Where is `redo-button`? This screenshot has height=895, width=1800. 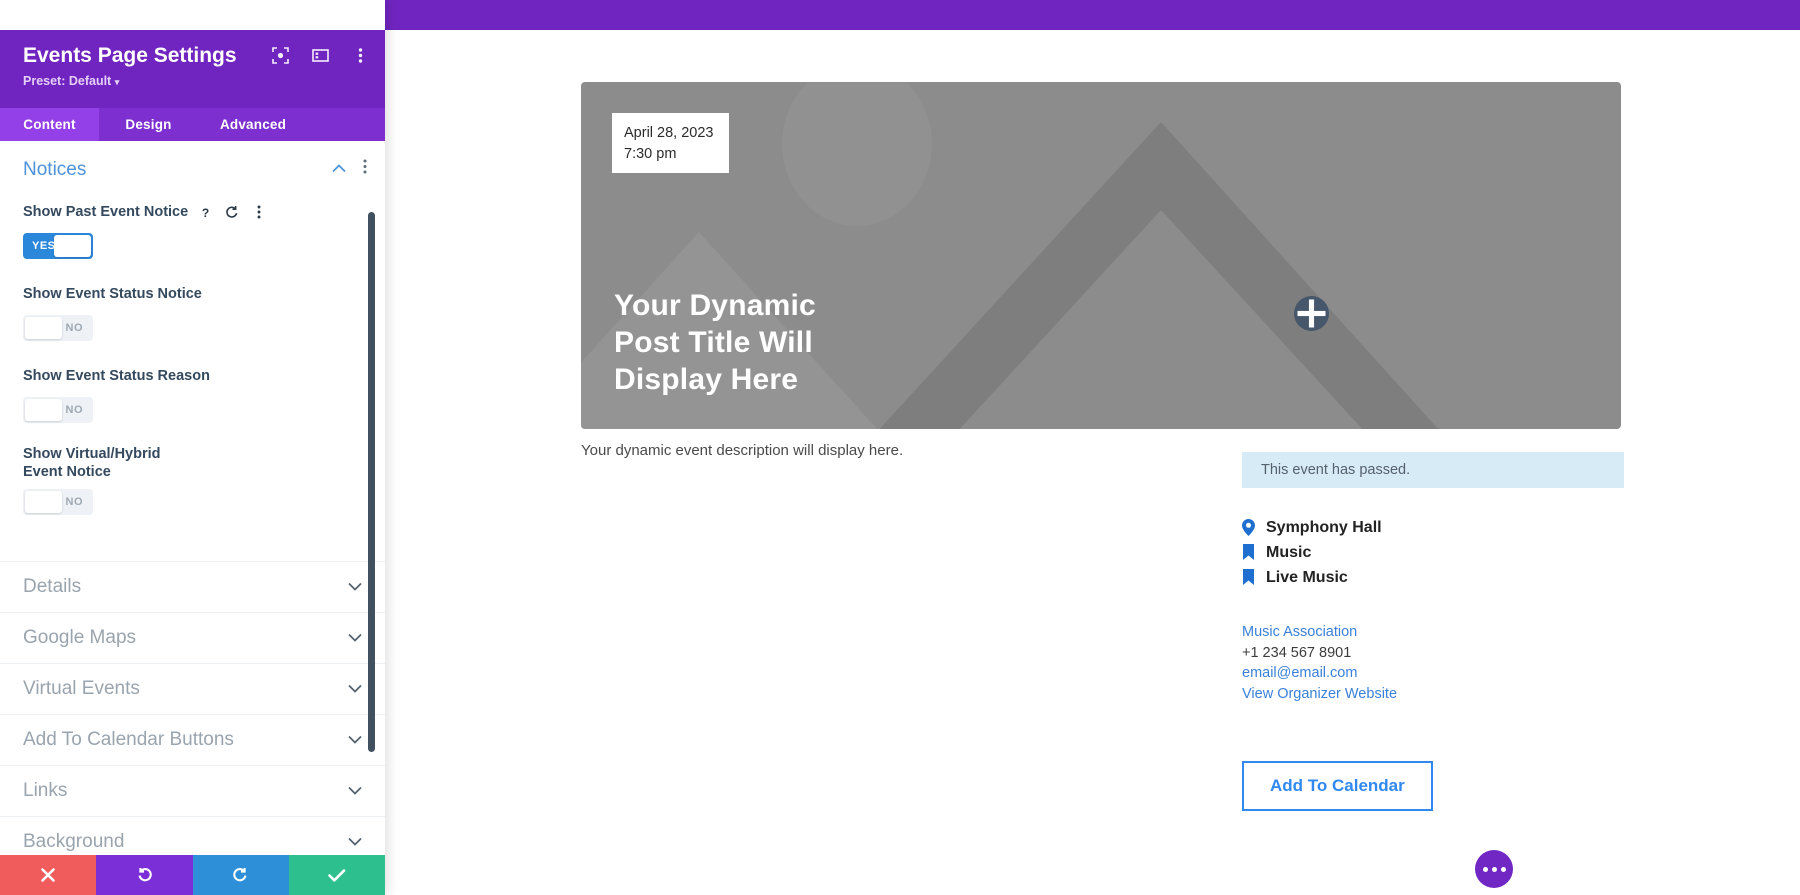 redo-button is located at coordinates (240, 875).